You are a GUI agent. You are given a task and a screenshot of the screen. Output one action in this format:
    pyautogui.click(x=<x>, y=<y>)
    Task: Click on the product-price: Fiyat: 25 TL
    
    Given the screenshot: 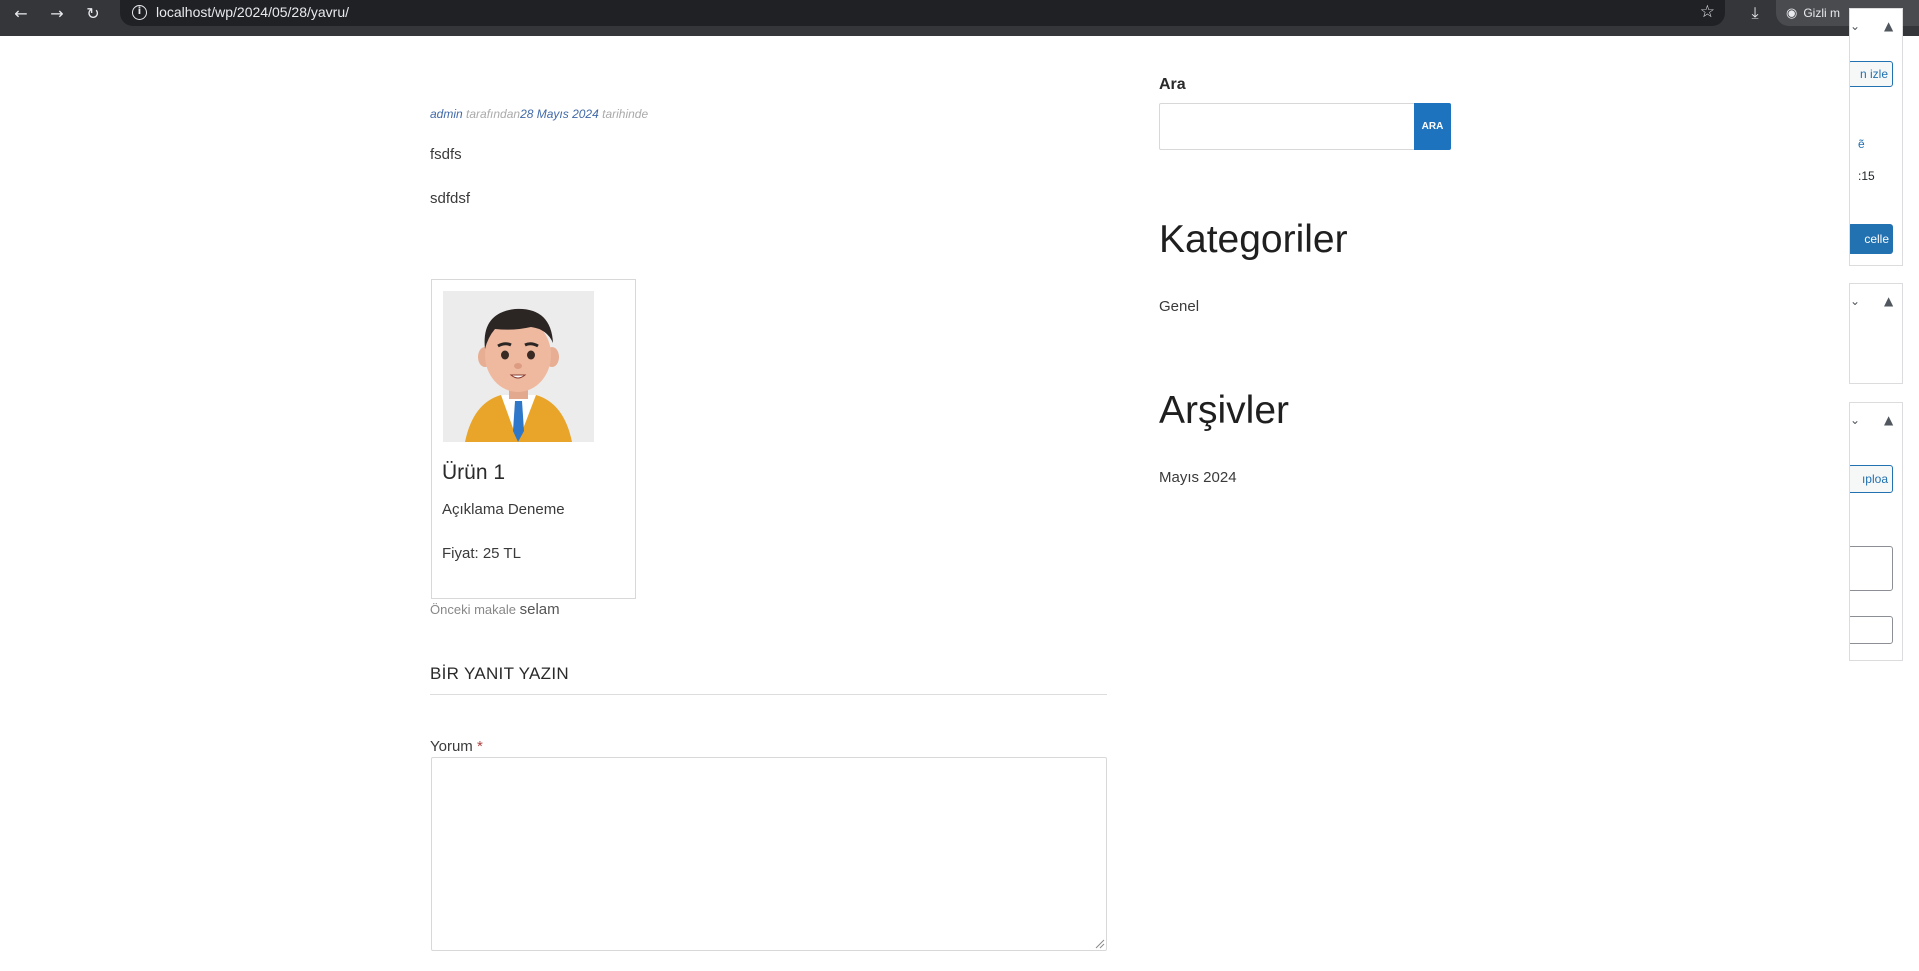 What is the action you would take?
    pyautogui.click(x=481, y=553)
    